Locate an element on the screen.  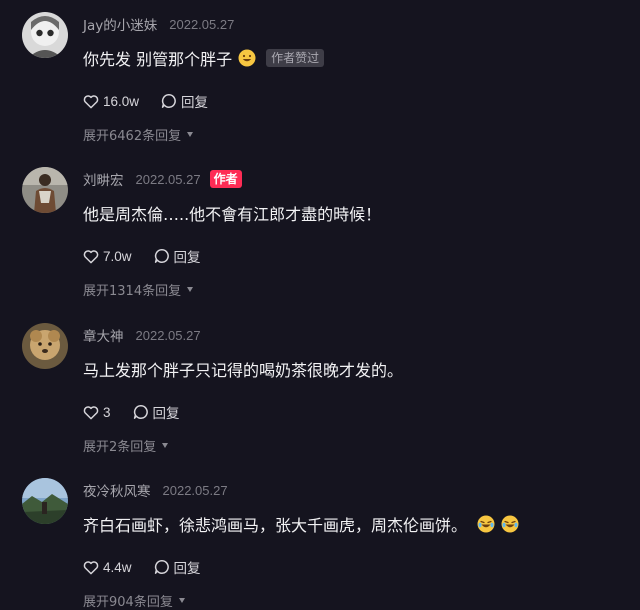
username: 刘畊宏 is located at coordinates (103, 179).